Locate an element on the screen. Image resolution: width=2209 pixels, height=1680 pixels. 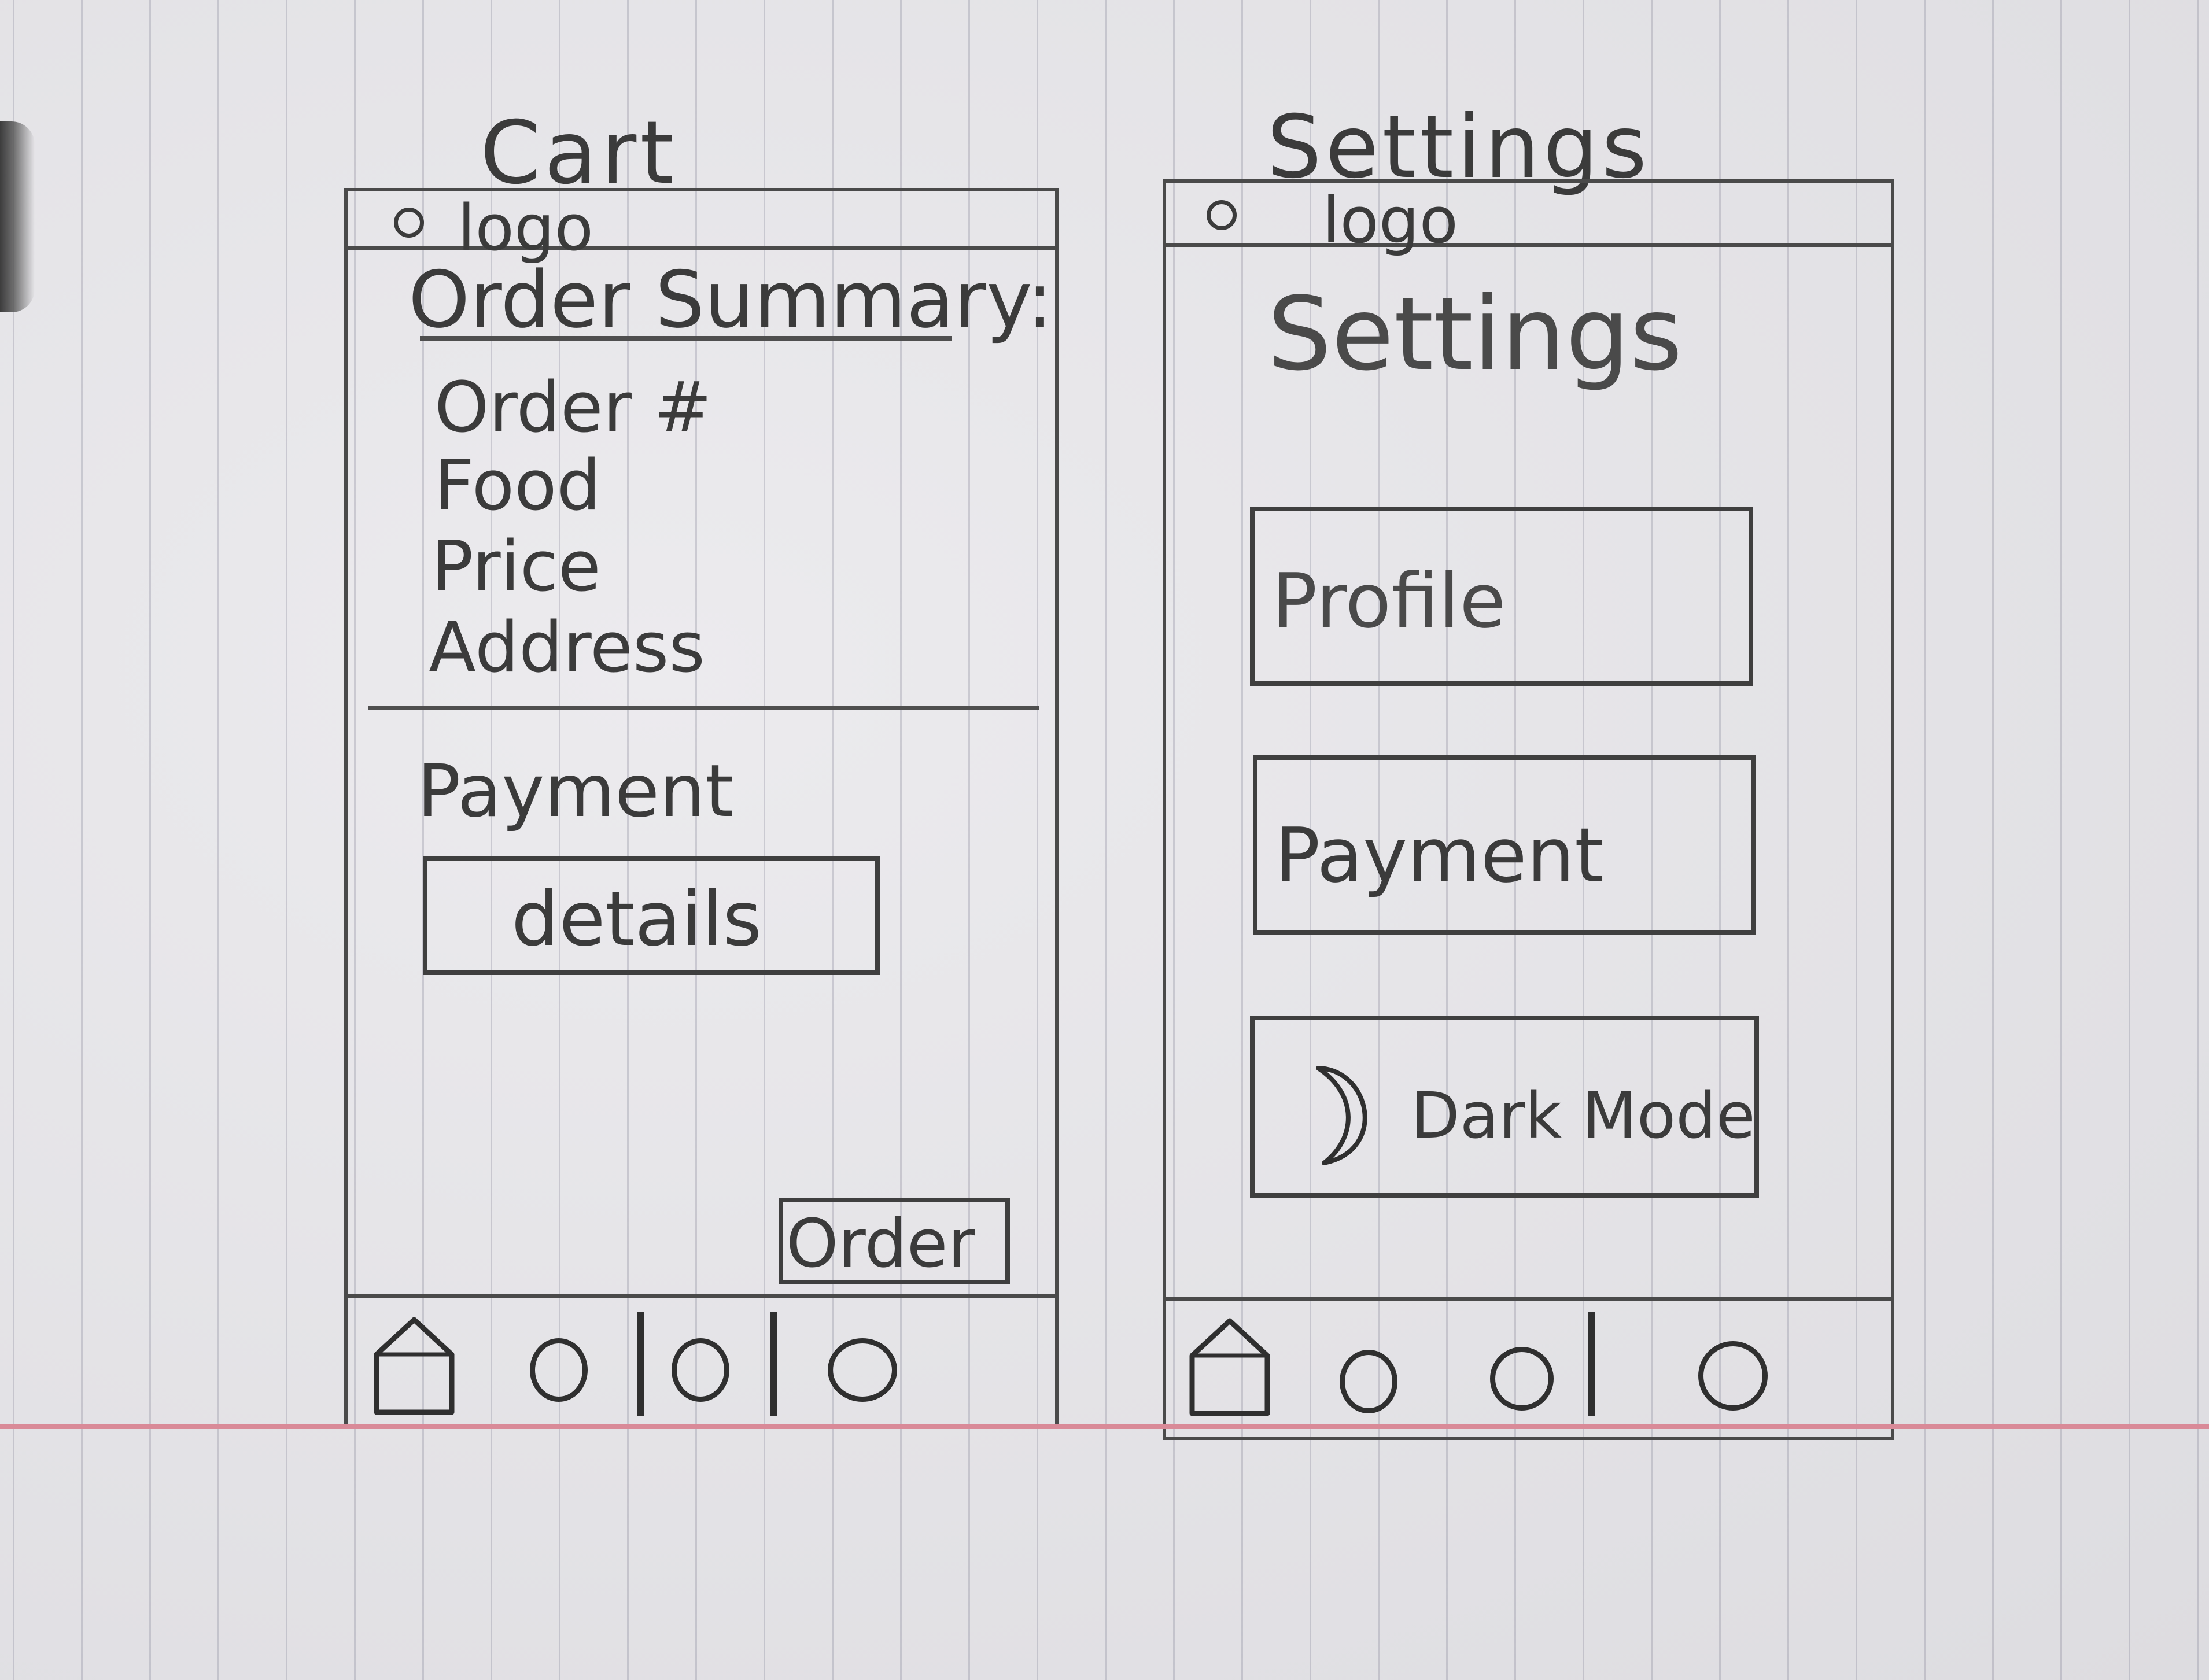
paper-edge-shadow is located at coordinates (18, 216).